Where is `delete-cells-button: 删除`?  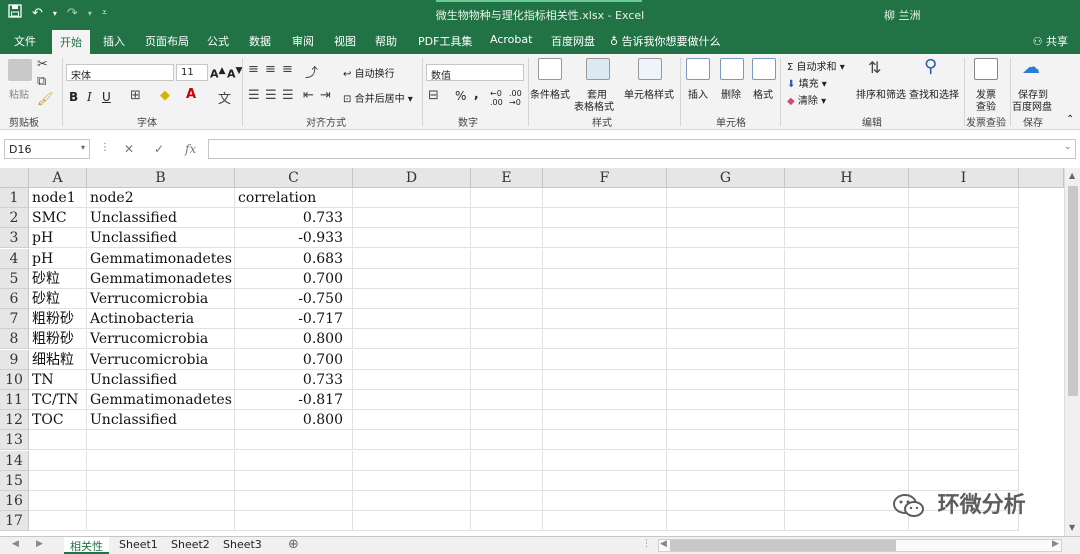 delete-cells-button: 删除 is located at coordinates (731, 93).